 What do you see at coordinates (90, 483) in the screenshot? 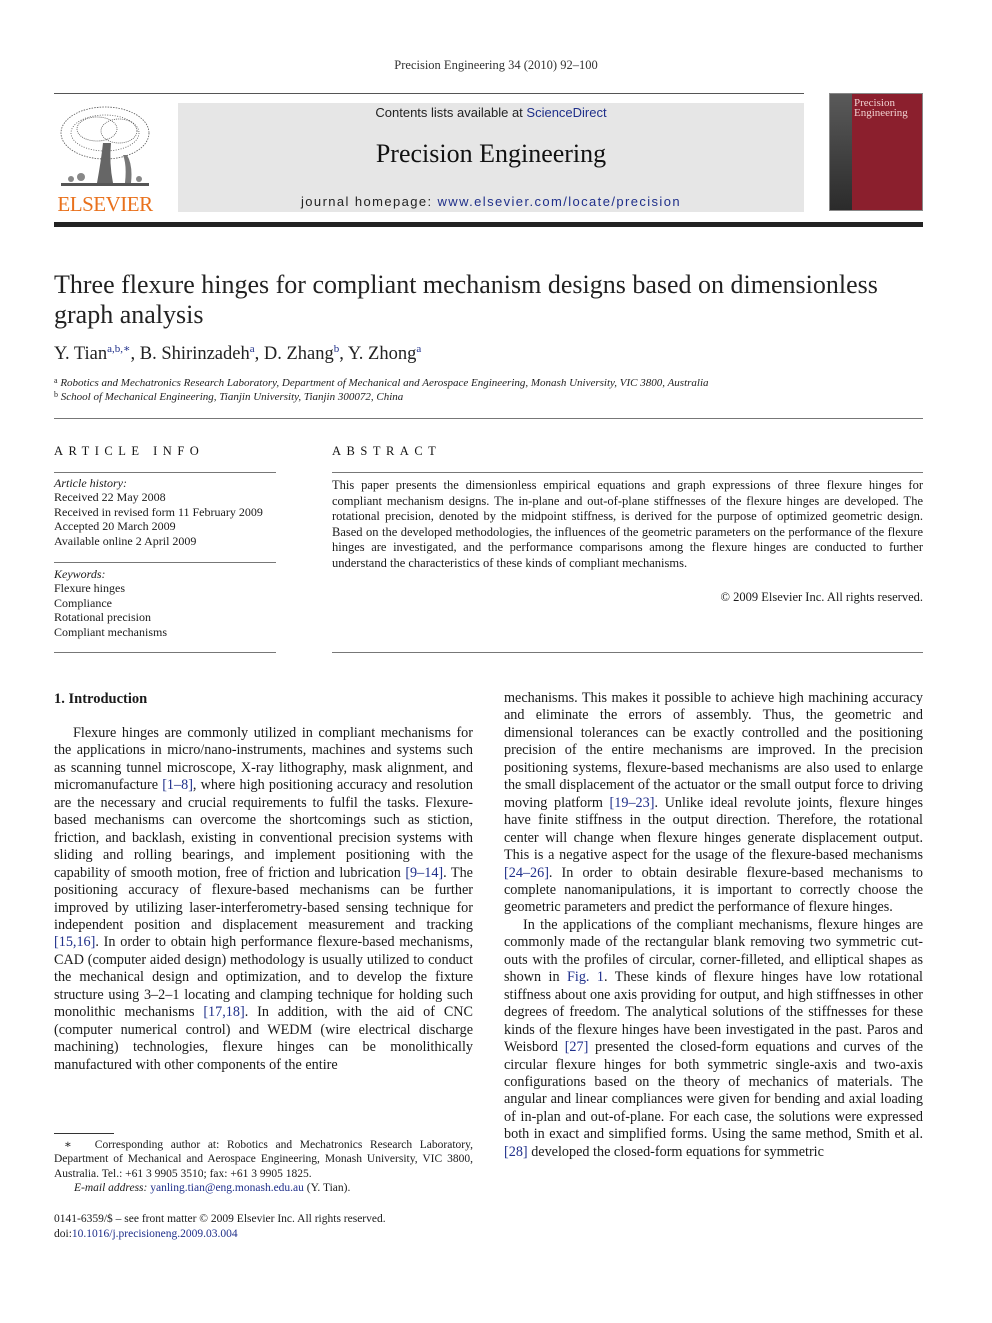
I see `history-label: Article history:` at bounding box center [90, 483].